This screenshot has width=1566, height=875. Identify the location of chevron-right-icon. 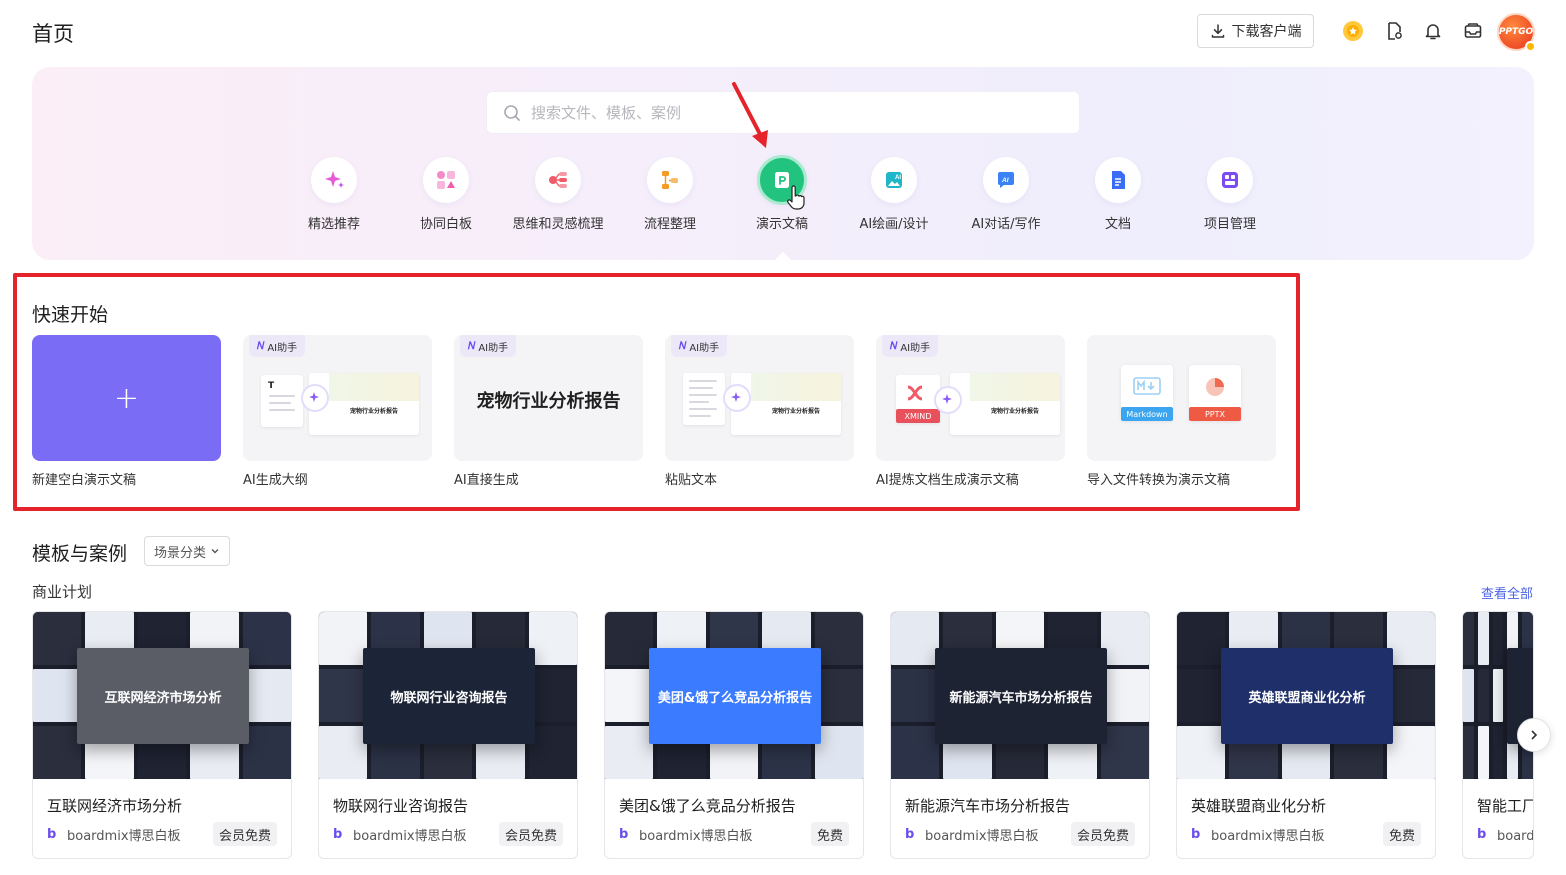
(1534, 735).